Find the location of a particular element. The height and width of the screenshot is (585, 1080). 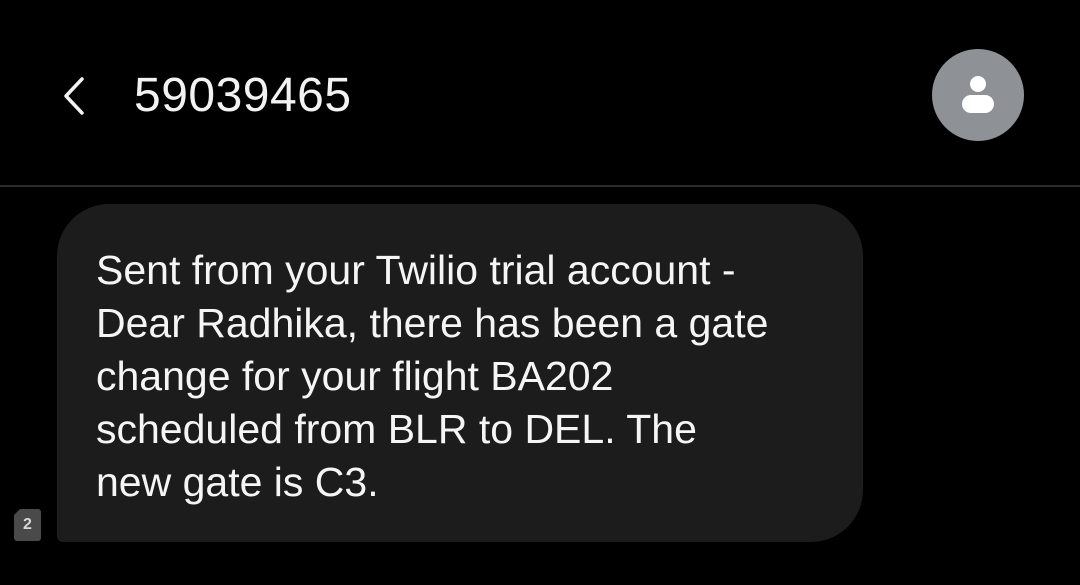

sim-card-icon: 2 is located at coordinates (27, 525).